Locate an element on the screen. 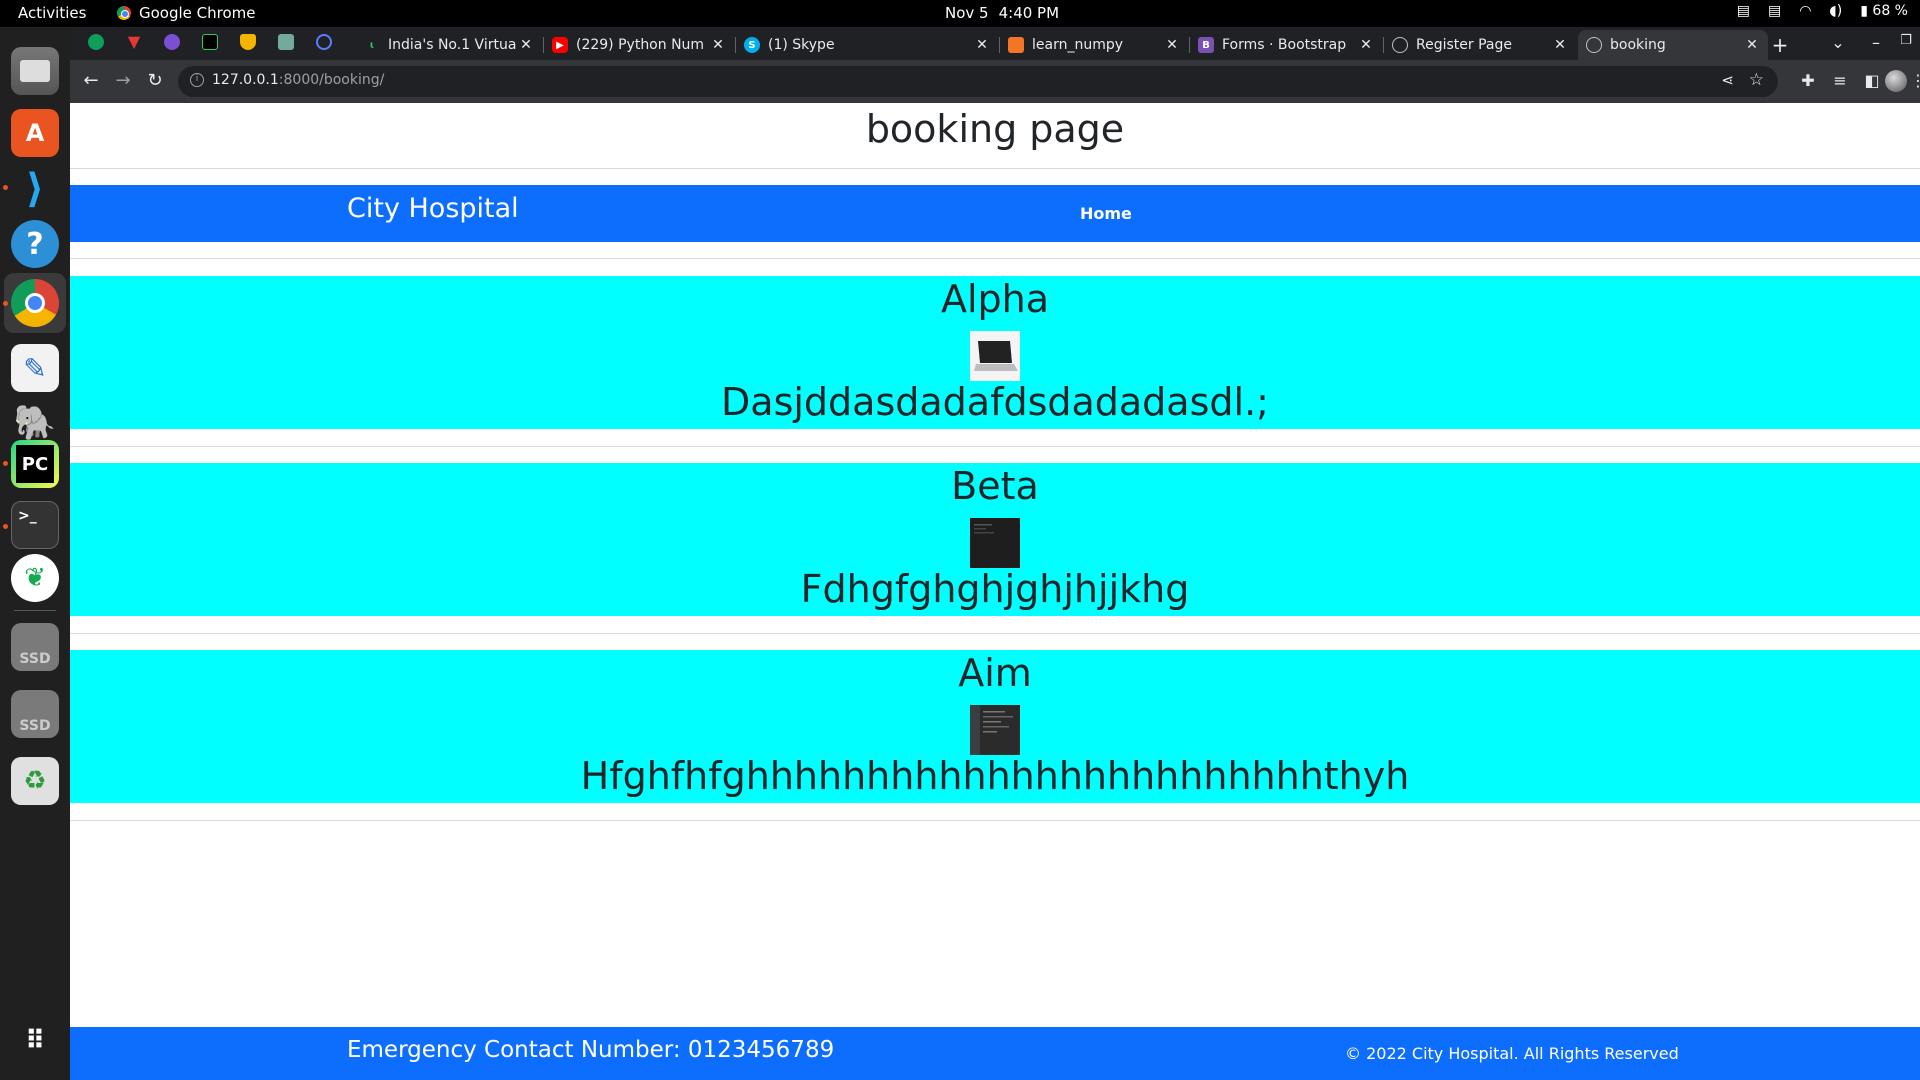 Image resolution: width=1920 pixels, height=1080 pixels. chrome-icon is located at coordinates (35, 303).